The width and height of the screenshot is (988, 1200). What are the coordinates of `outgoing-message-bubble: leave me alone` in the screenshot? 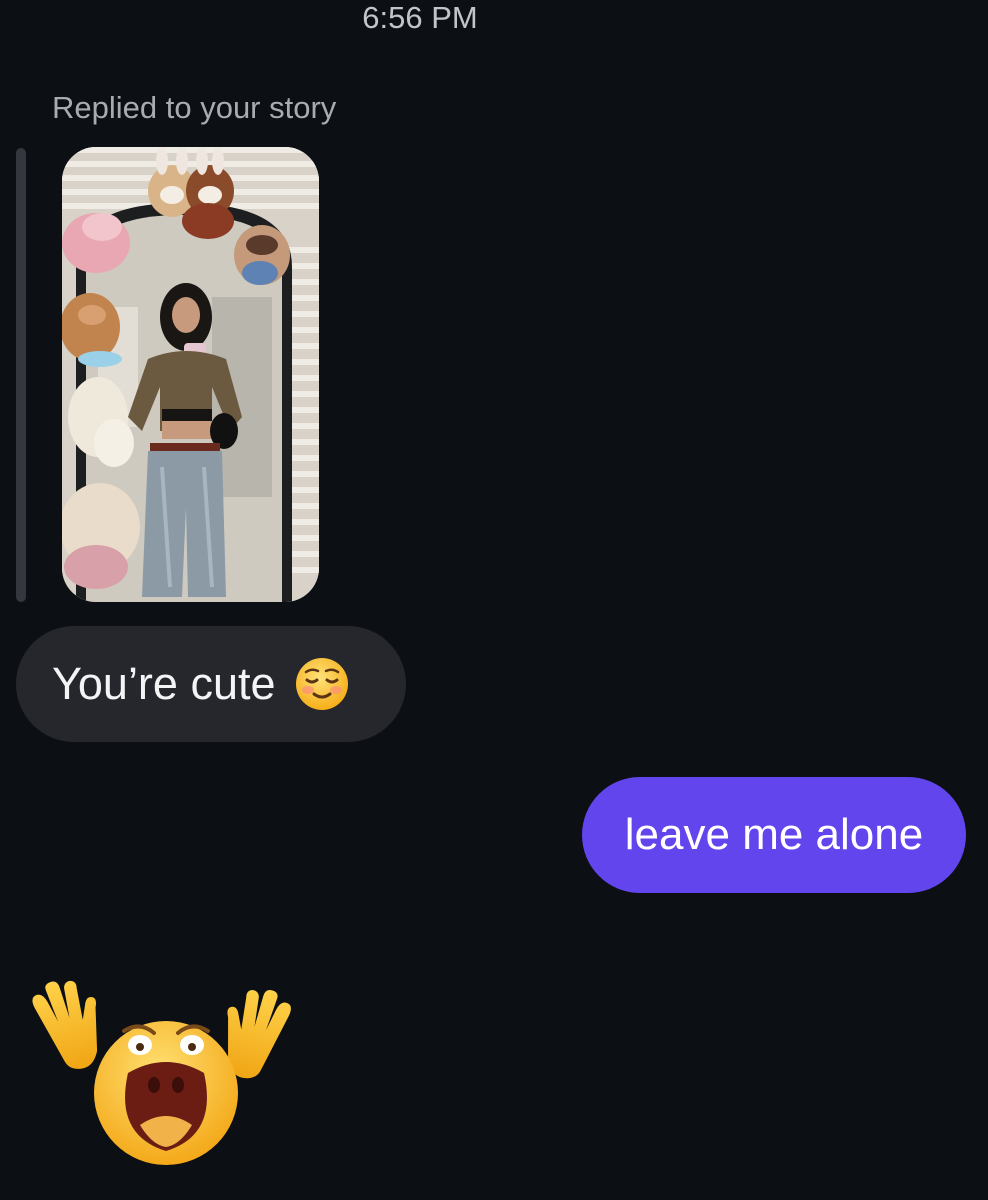 It's located at (774, 835).